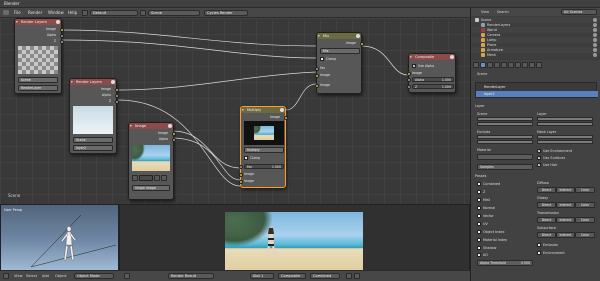  What do you see at coordinates (31, 276) in the screenshot?
I see `menu-select: Select` at bounding box center [31, 276].